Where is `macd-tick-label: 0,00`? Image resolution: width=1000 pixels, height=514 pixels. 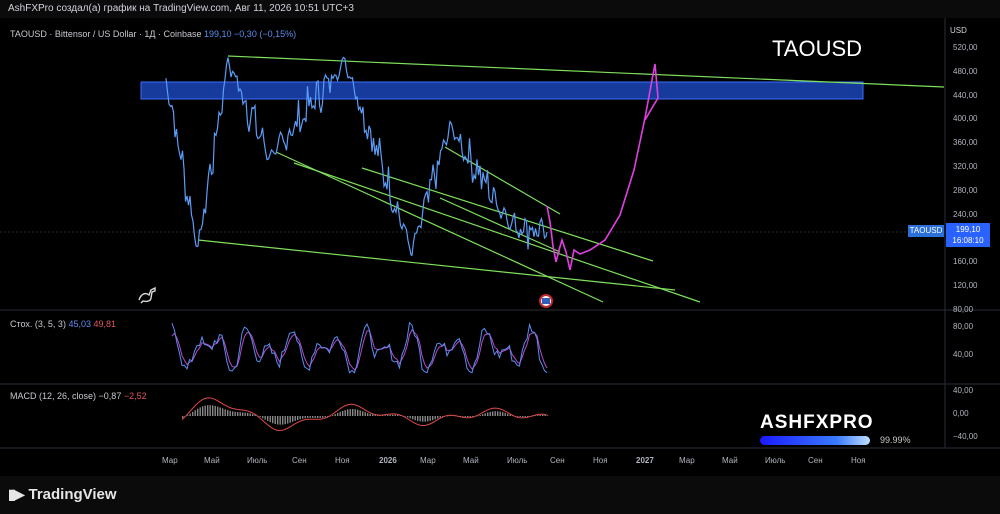 macd-tick-label: 0,00 is located at coordinates (961, 413).